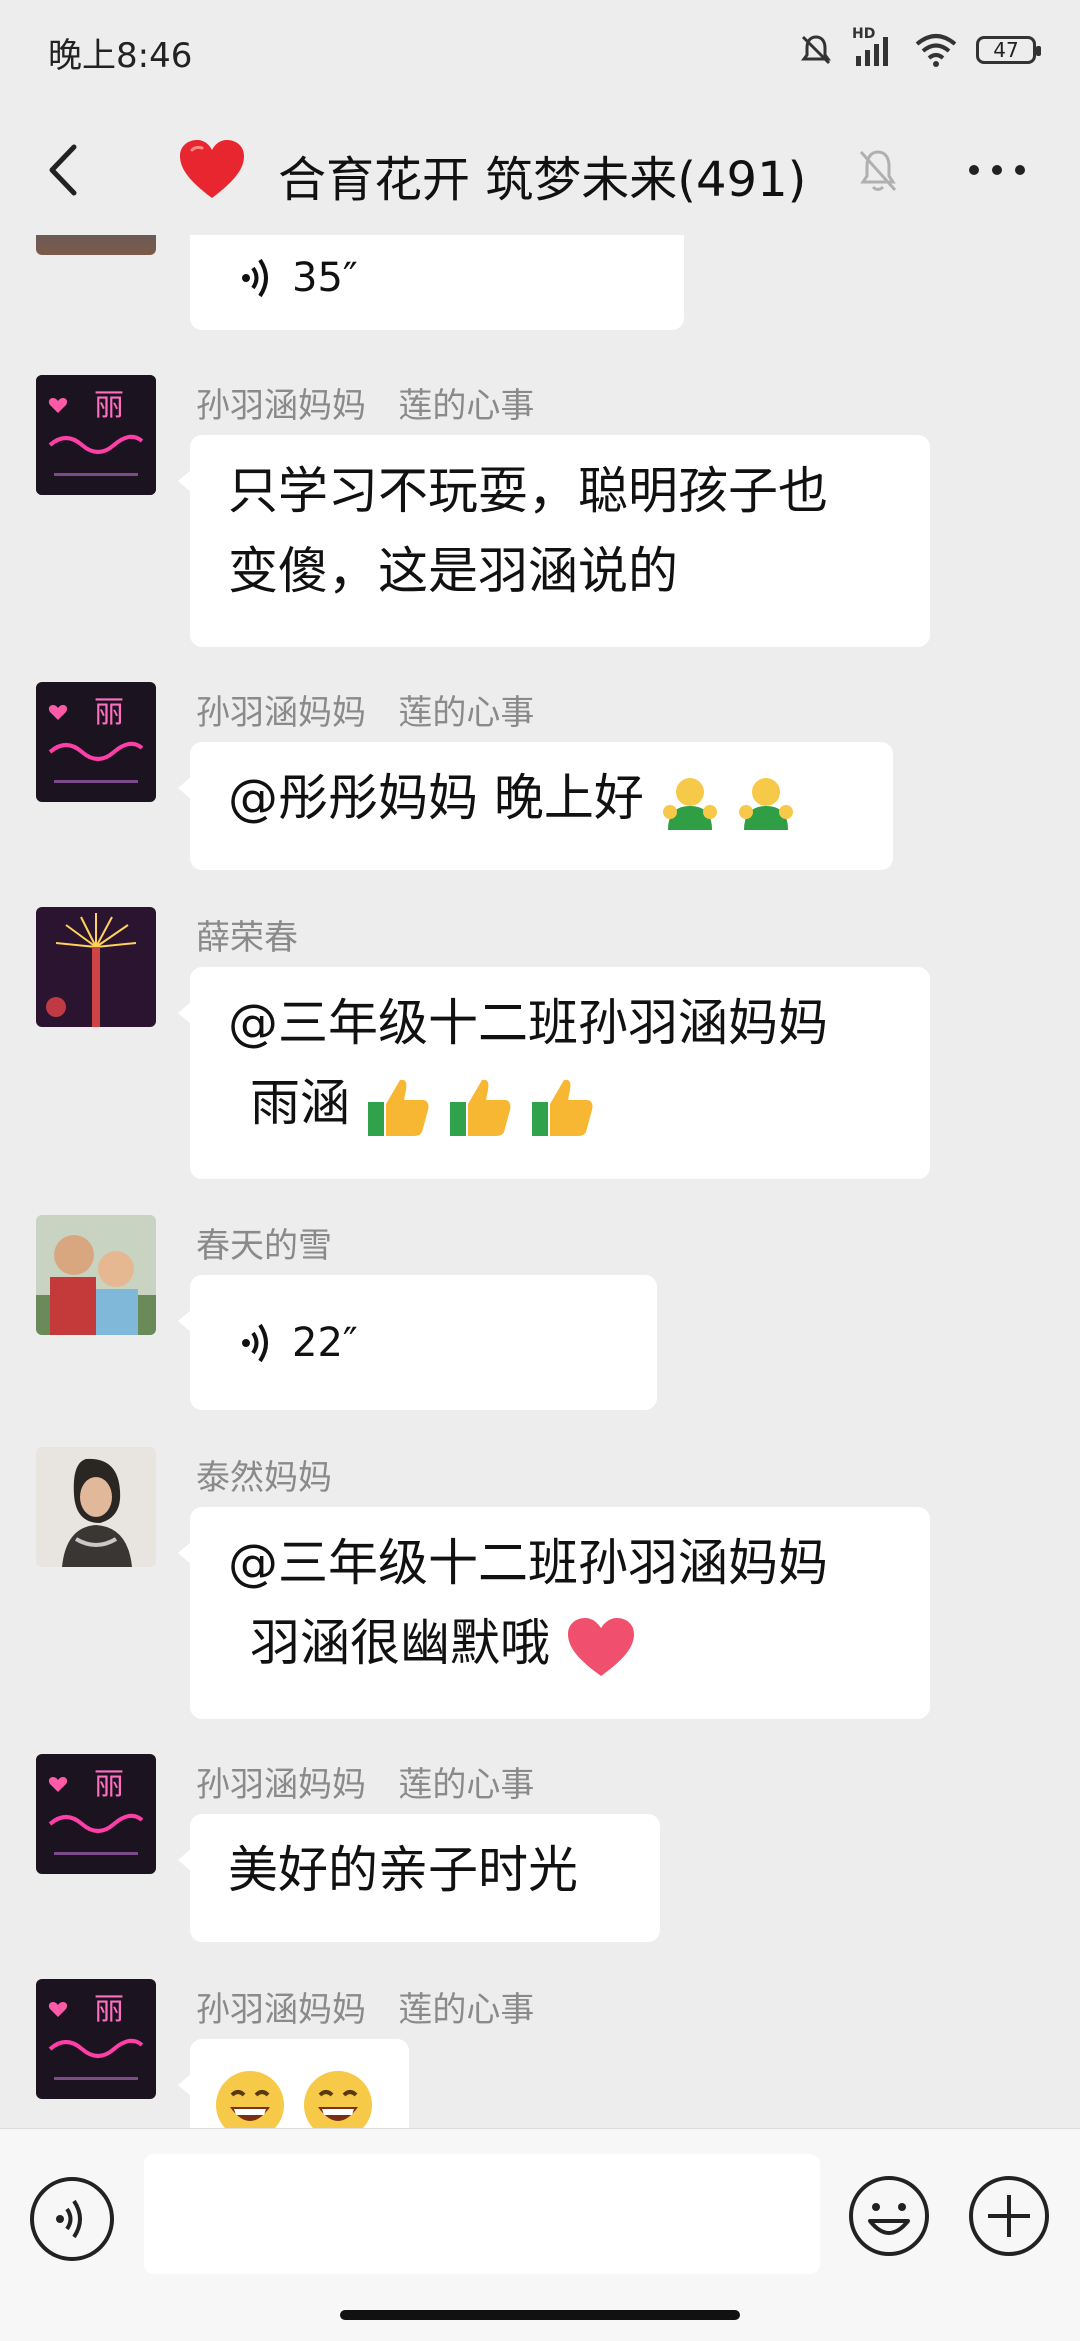 The height and width of the screenshot is (2341, 1080). What do you see at coordinates (325, 277) in the screenshot?
I see `voice-duration: 35″` at bounding box center [325, 277].